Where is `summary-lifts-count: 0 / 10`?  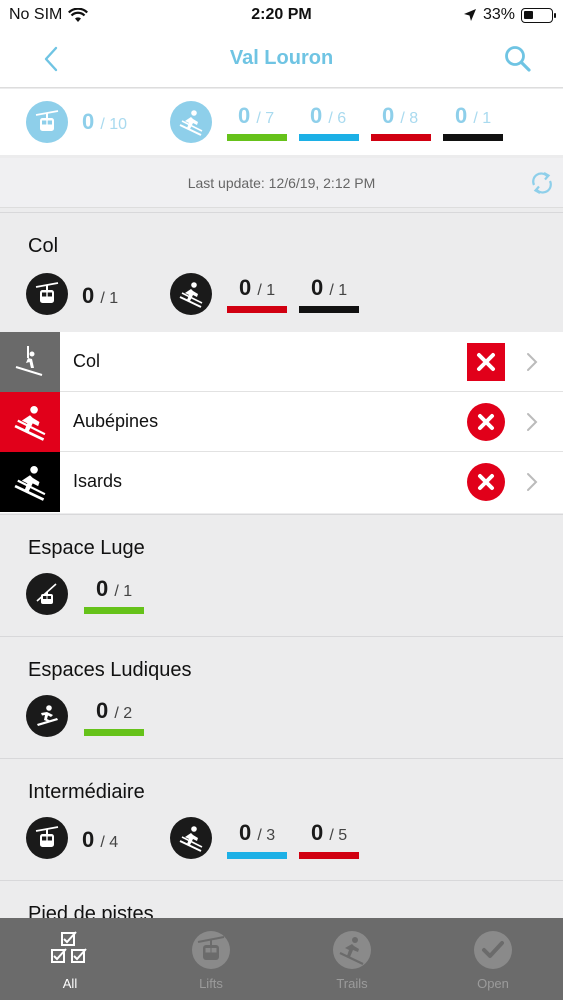
summary-lifts-count: 0 / 10 is located at coordinates (105, 121).